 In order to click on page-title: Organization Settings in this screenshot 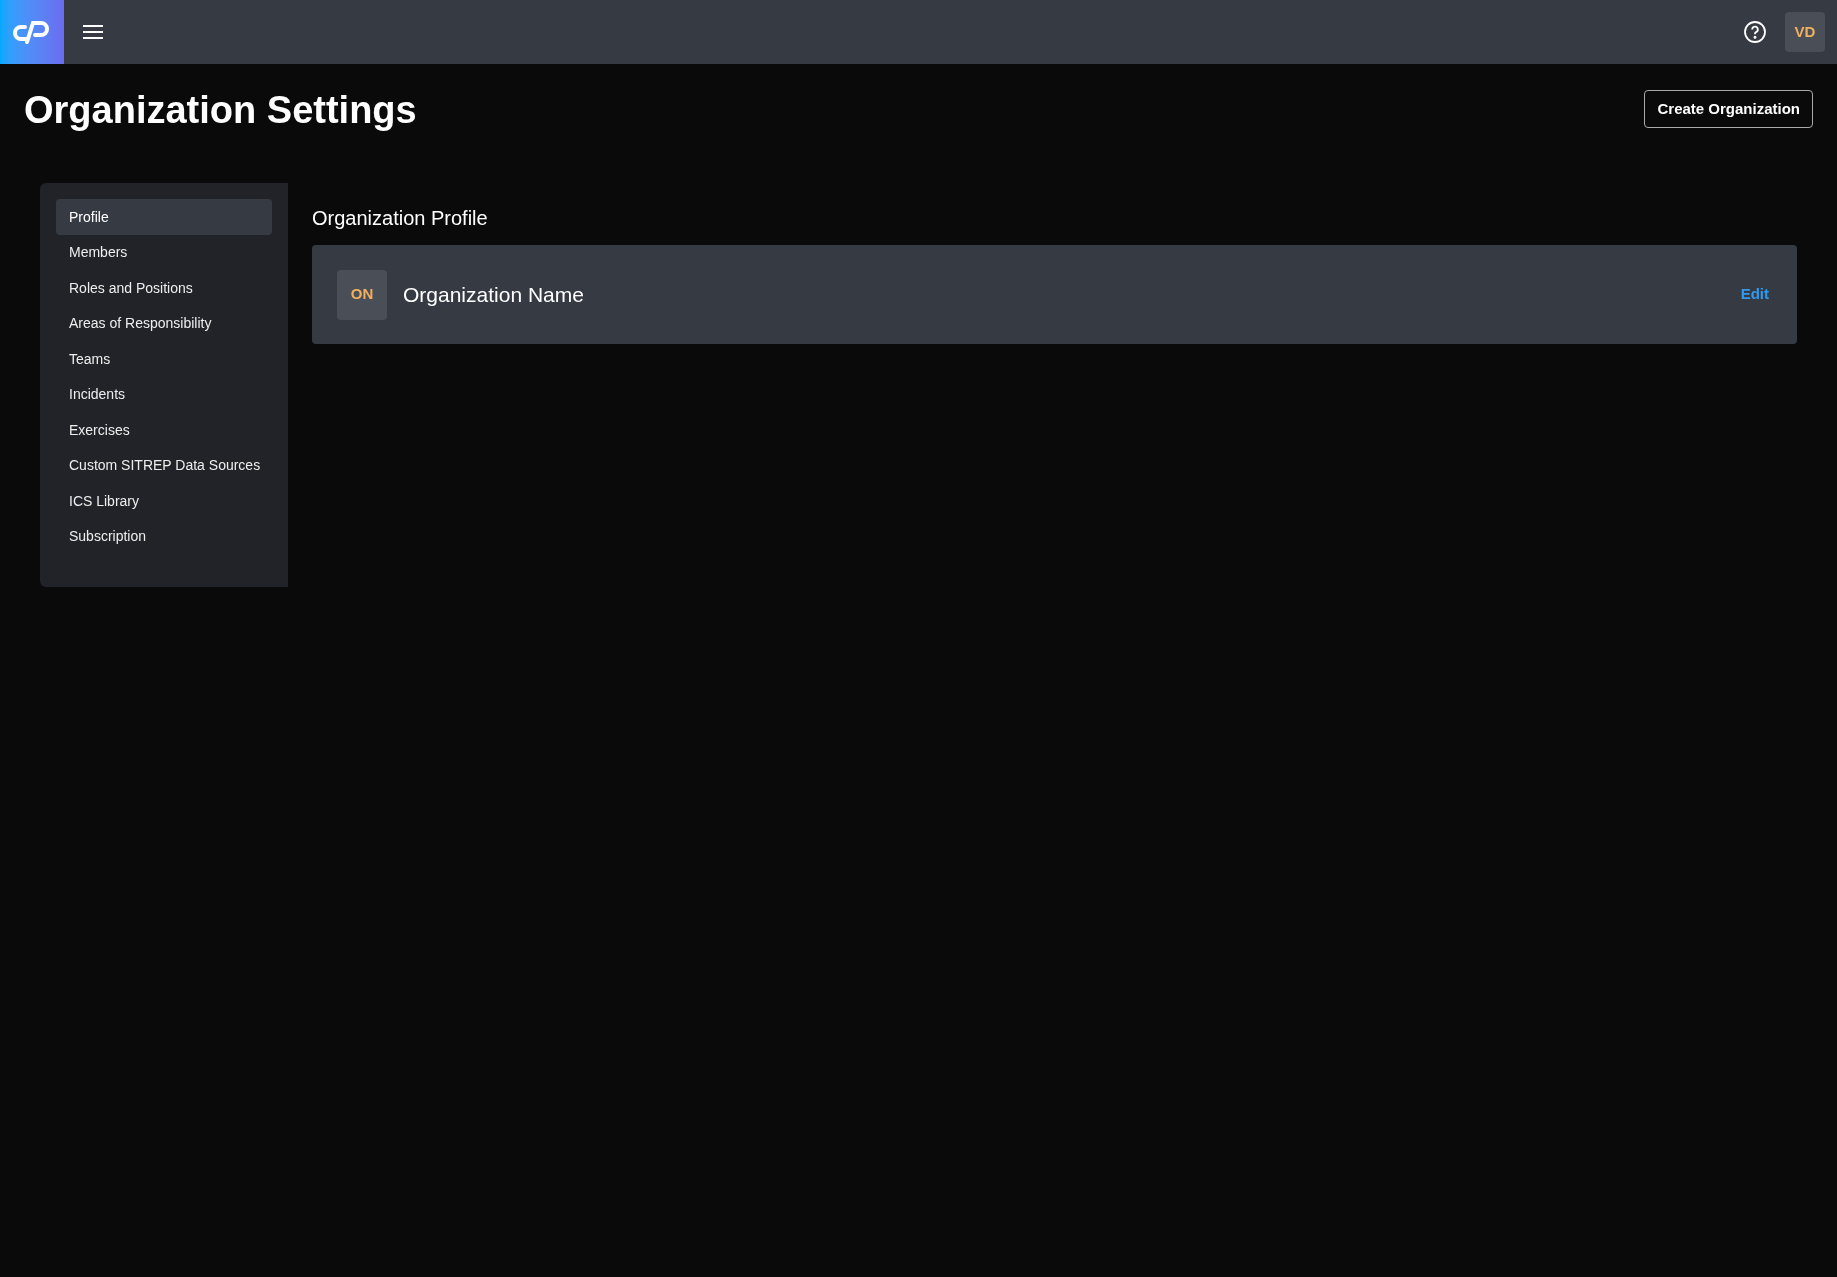, I will do `click(220, 110)`.